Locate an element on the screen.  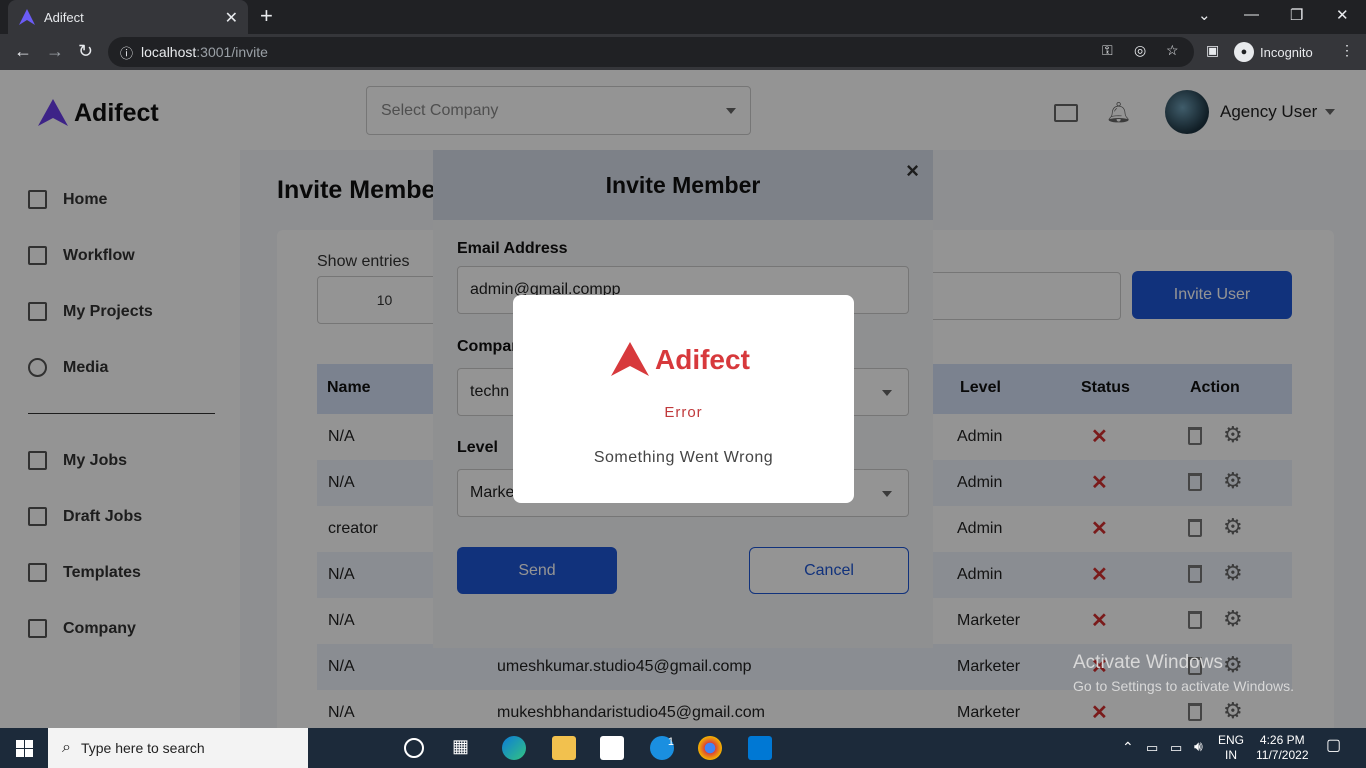
window-close-icon: ✕ is located at coordinates (1342, 15).